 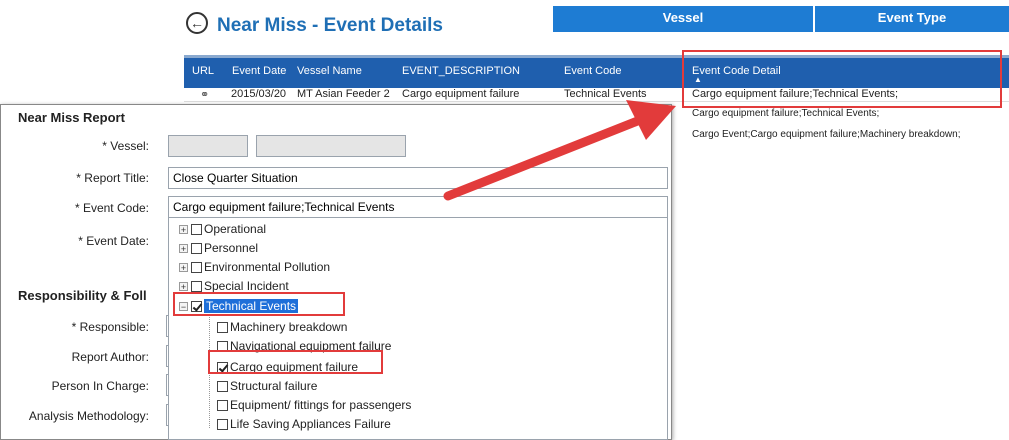 I want to click on highlight-box-cargo-equipment, so click(x=295, y=362).